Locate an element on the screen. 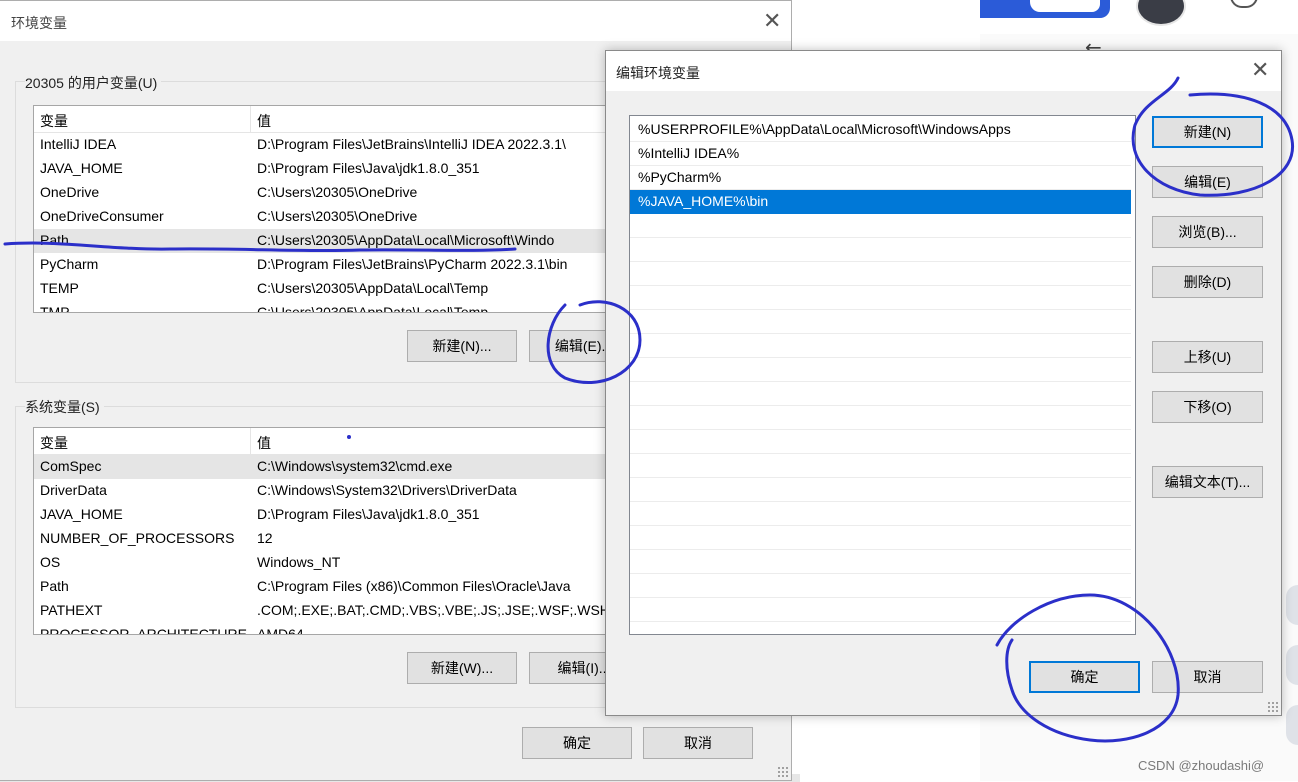  var-value: C:\Windows\system32\cmd.exe is located at coordinates (355, 466).